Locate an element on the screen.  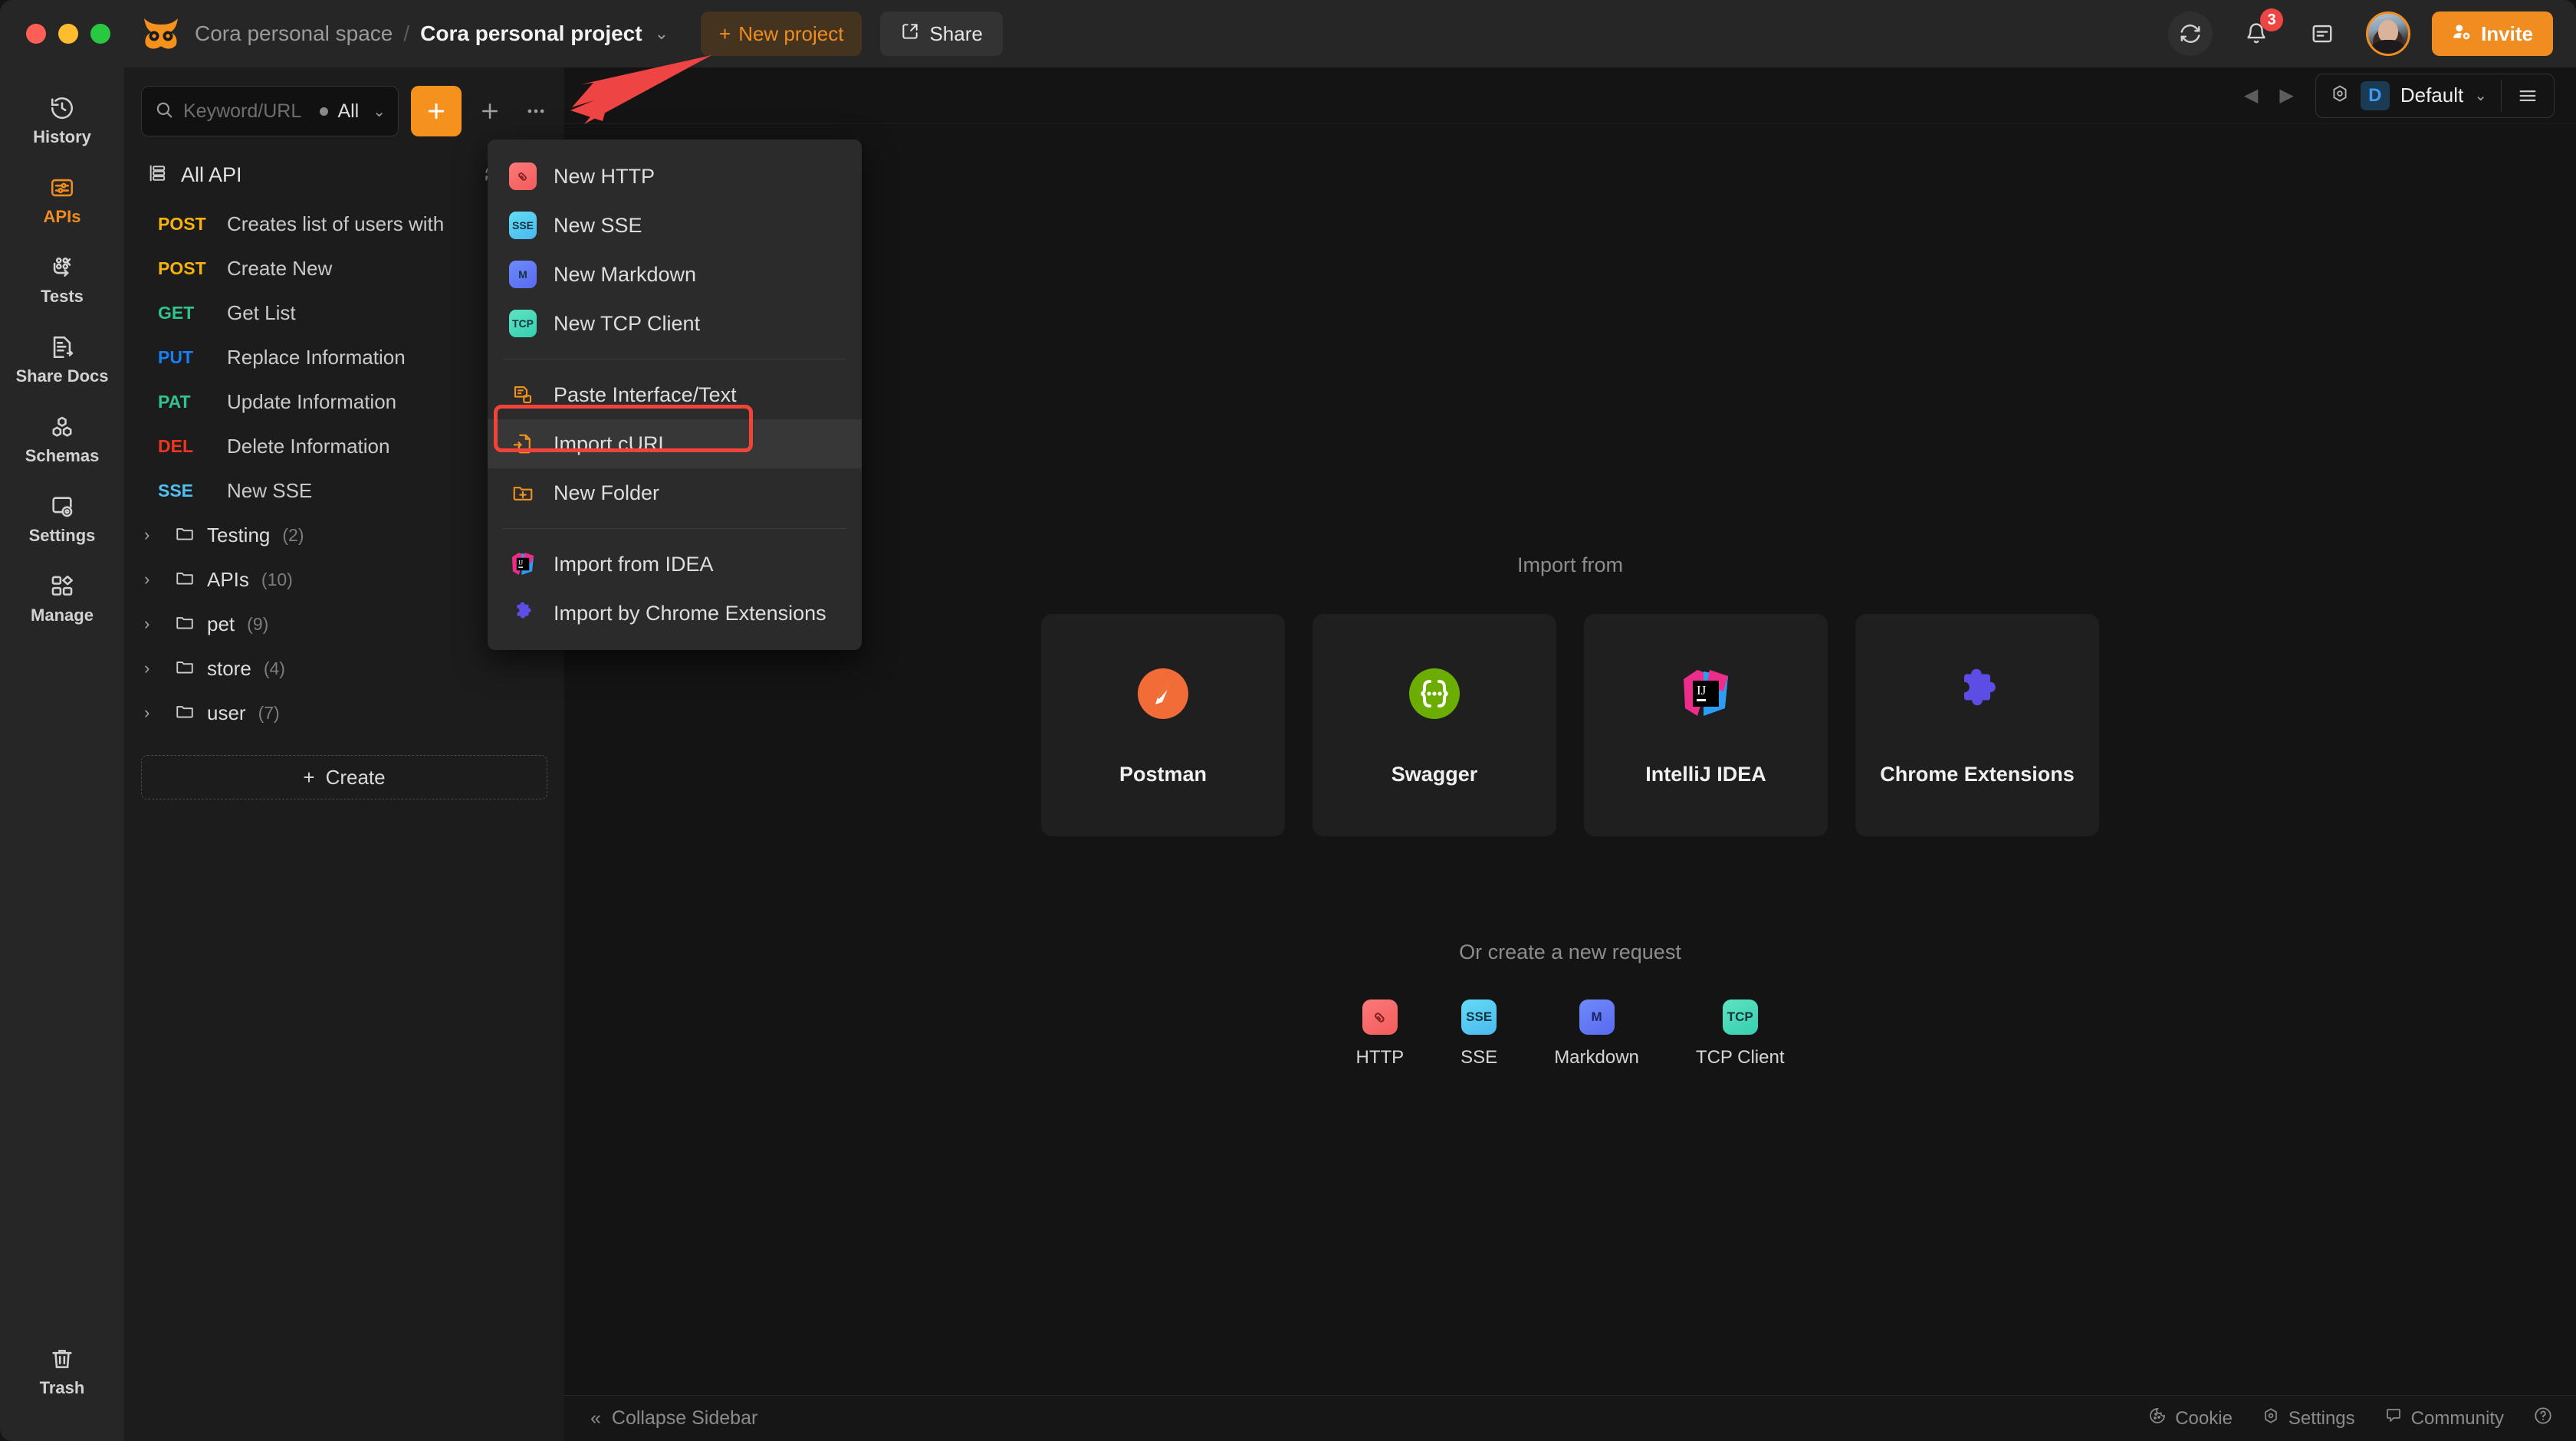
menu-item-new-tcp-client: TCP New TCP Client is located at coordinates (675, 323).